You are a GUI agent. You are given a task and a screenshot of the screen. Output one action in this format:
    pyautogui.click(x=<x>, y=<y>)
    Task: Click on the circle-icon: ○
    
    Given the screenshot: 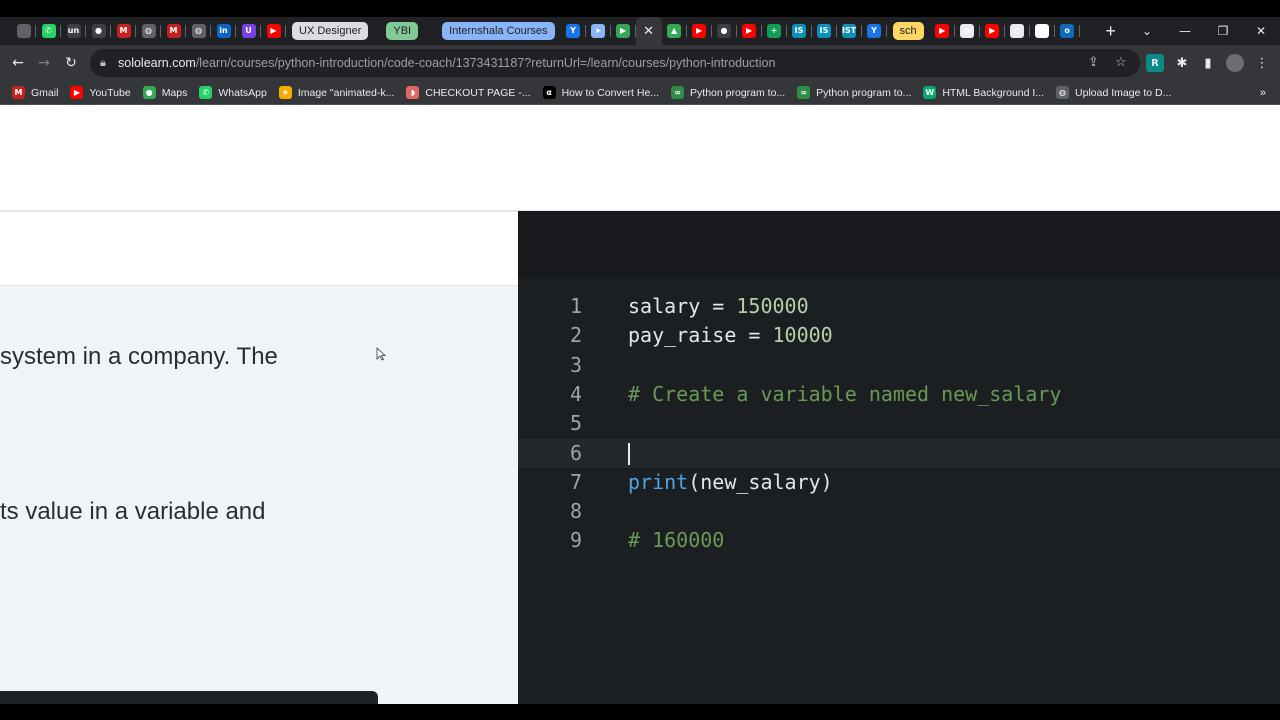 What is the action you would take?
    pyautogui.click(x=1017, y=31)
    